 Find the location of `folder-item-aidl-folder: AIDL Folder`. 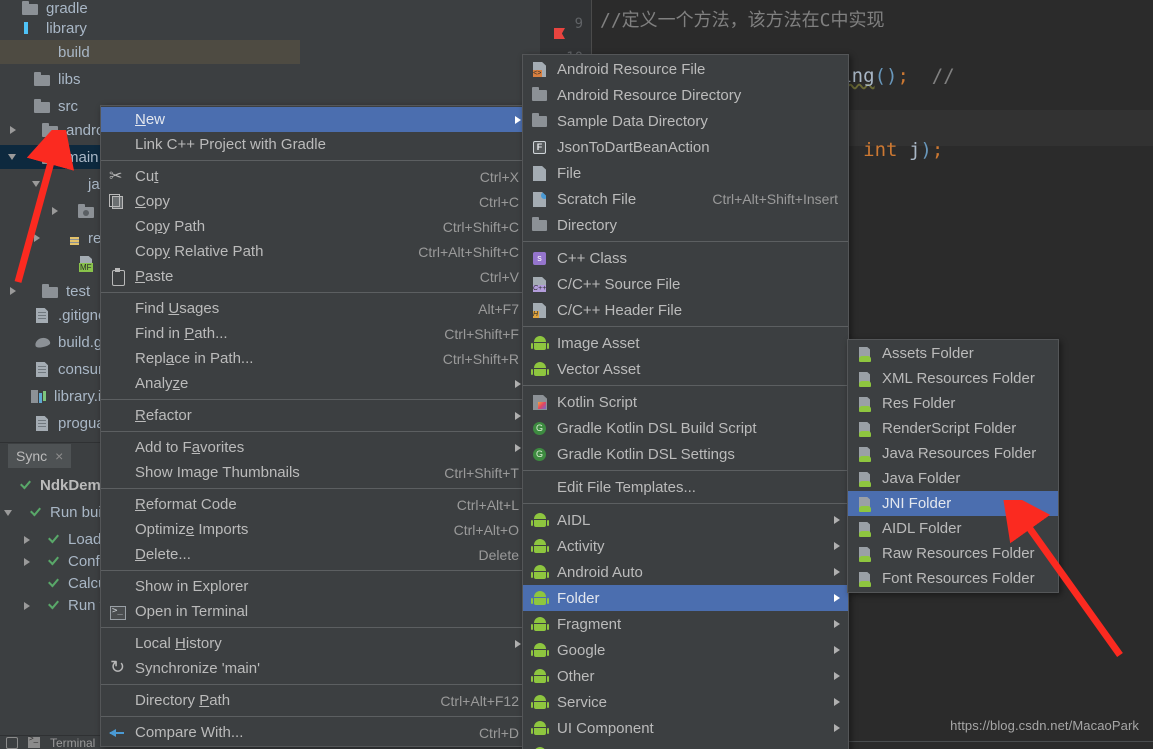

folder-item-aidl-folder: AIDL Folder is located at coordinates (953, 528).